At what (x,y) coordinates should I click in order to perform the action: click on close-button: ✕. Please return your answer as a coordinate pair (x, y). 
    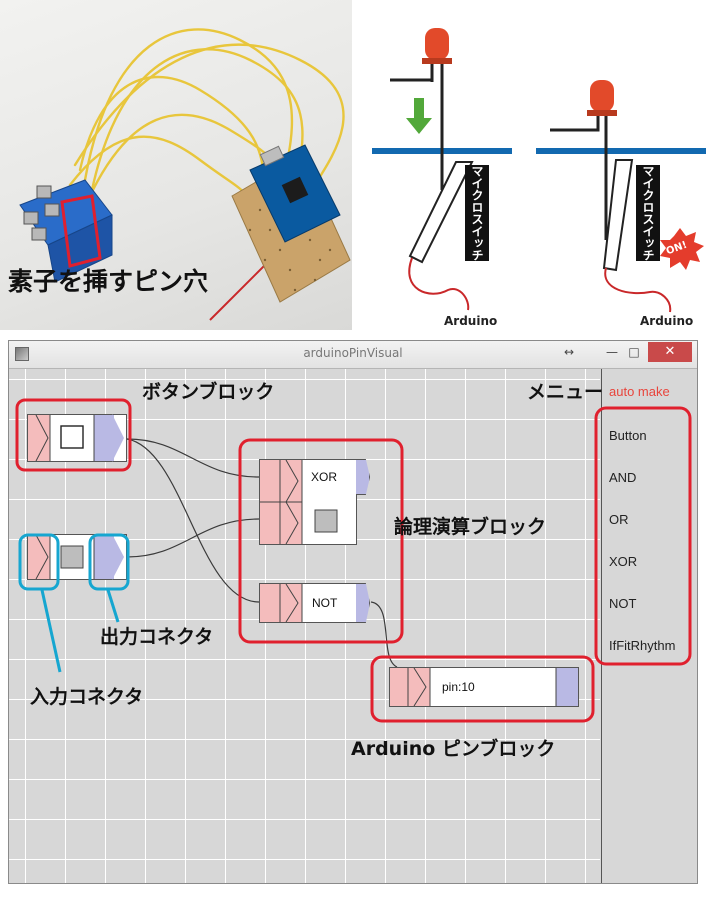
    Looking at the image, I should click on (670, 352).